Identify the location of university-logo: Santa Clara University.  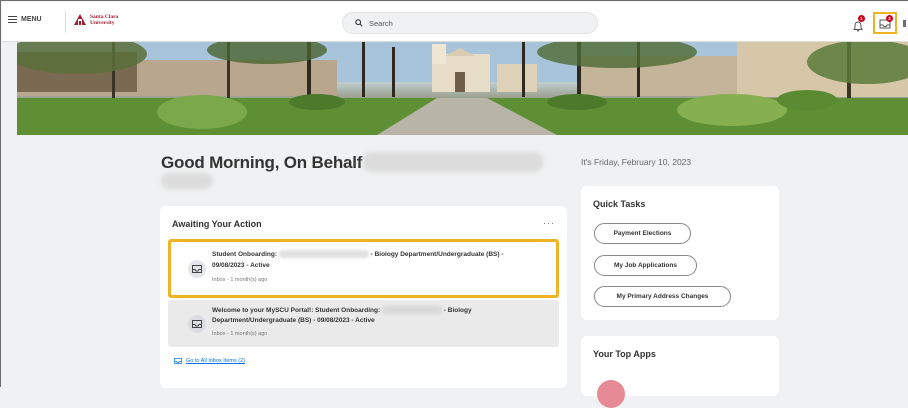
(95, 19).